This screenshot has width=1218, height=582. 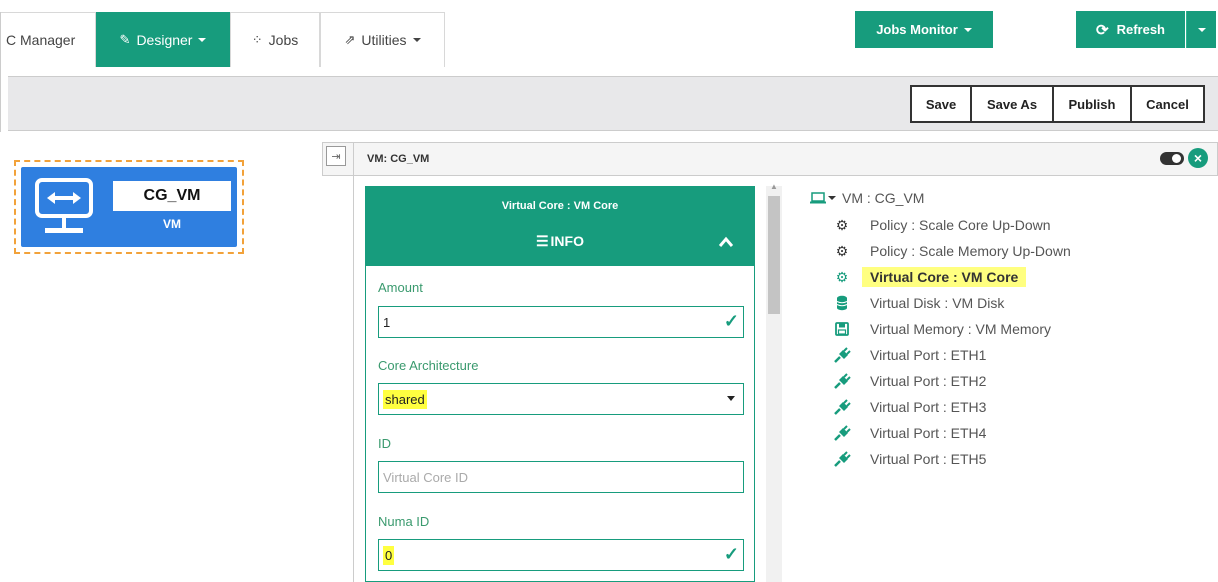 I want to click on tab-utilities: ⇗ Utilities, so click(x=382, y=39).